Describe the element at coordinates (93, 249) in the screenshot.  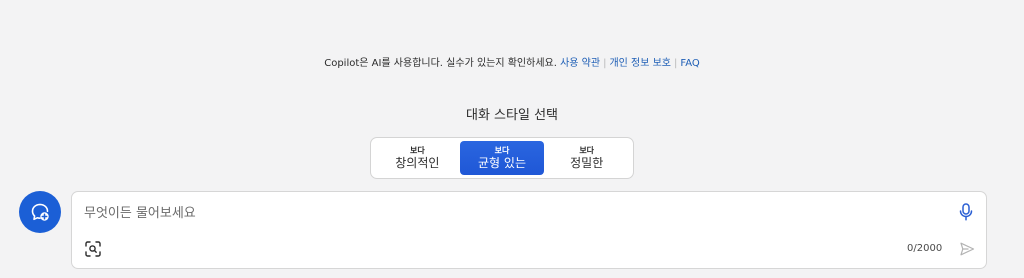
I see `image-search-icon` at that location.